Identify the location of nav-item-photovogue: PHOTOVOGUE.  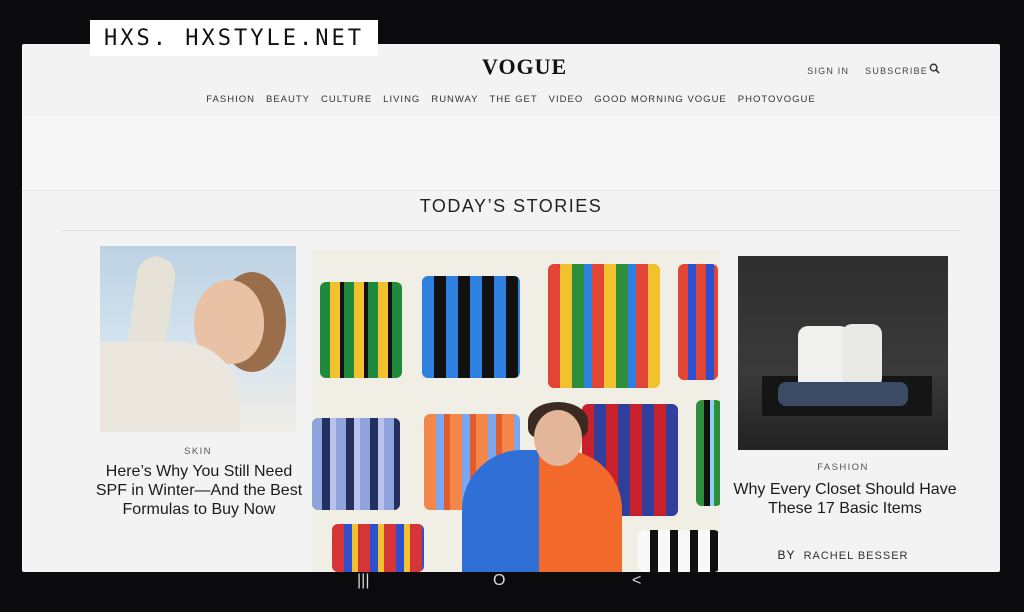
(777, 105).